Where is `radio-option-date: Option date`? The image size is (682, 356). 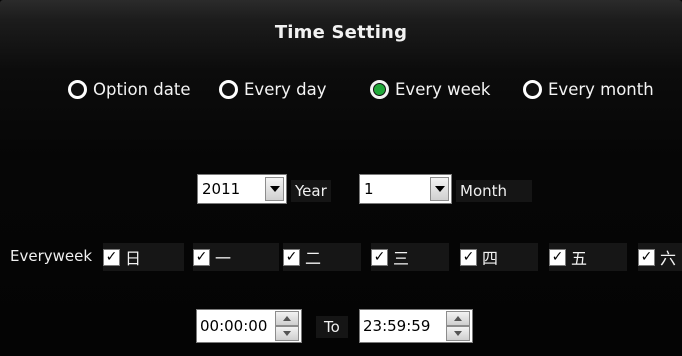 radio-option-date: Option date is located at coordinates (129, 89).